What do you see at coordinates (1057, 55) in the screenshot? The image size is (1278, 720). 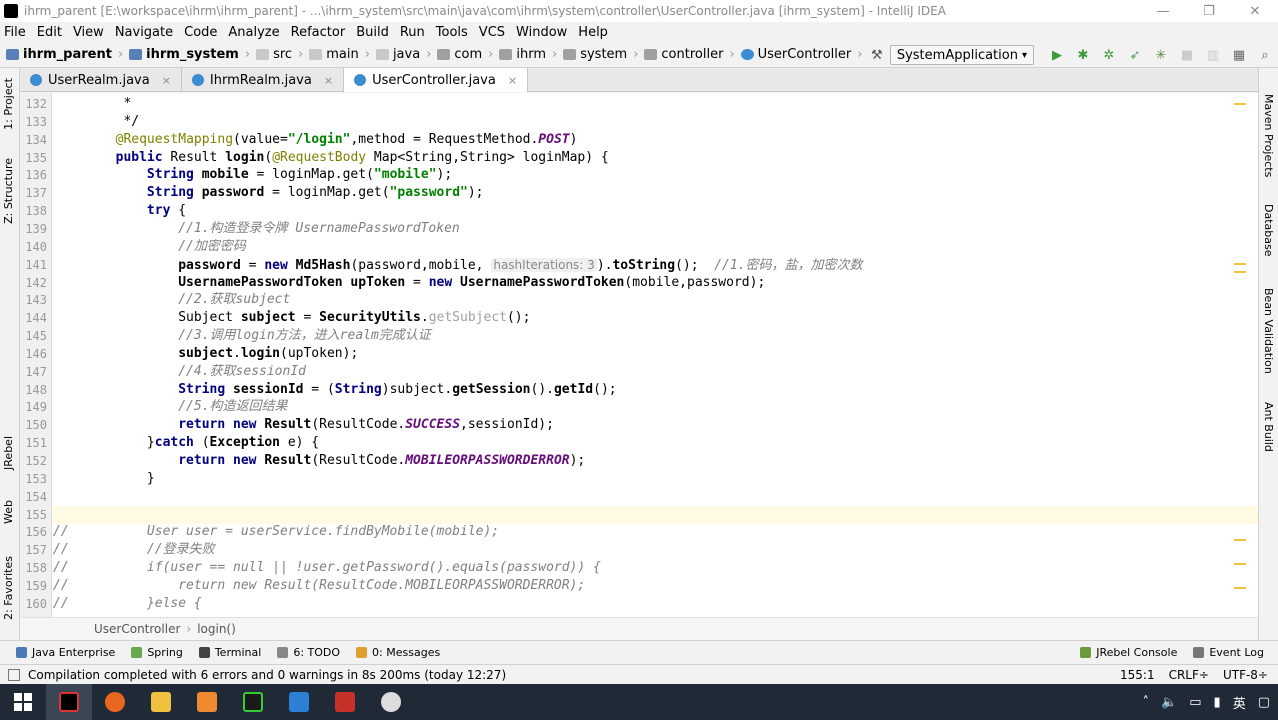 I see `run-icon: ▶` at bounding box center [1057, 55].